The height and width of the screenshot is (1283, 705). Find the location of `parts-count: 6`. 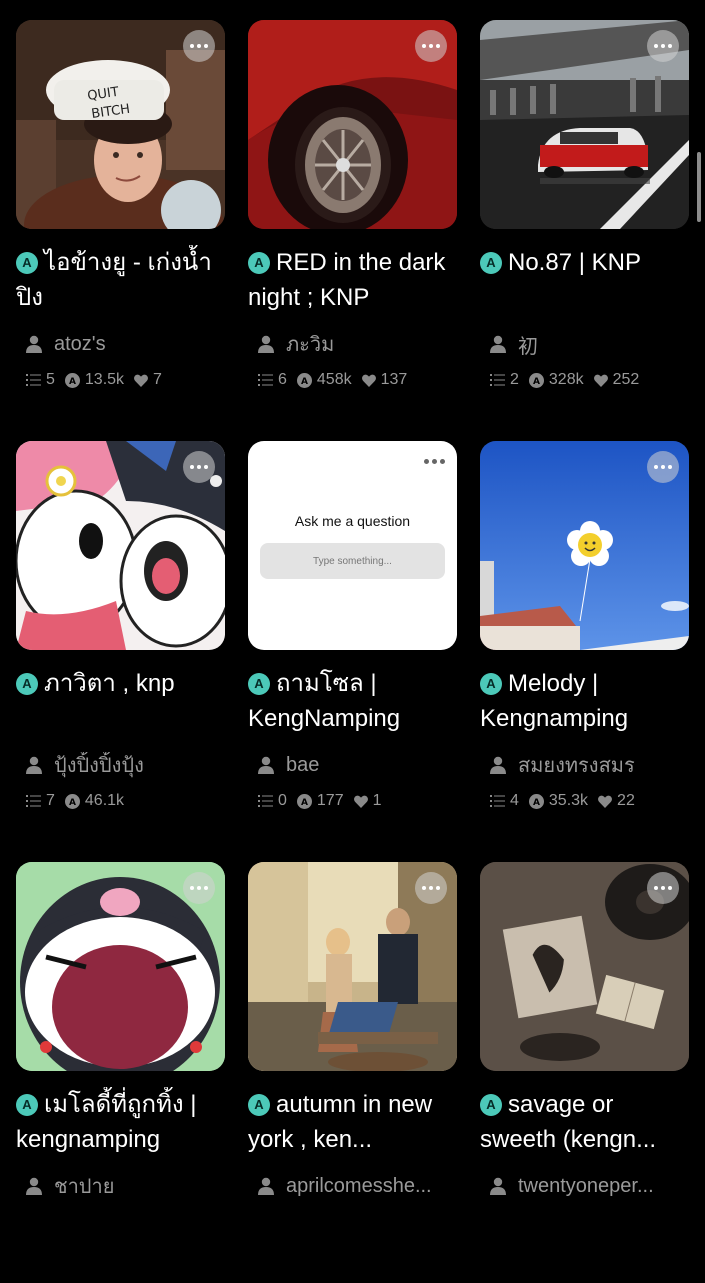

parts-count: 6 is located at coordinates (272, 380).